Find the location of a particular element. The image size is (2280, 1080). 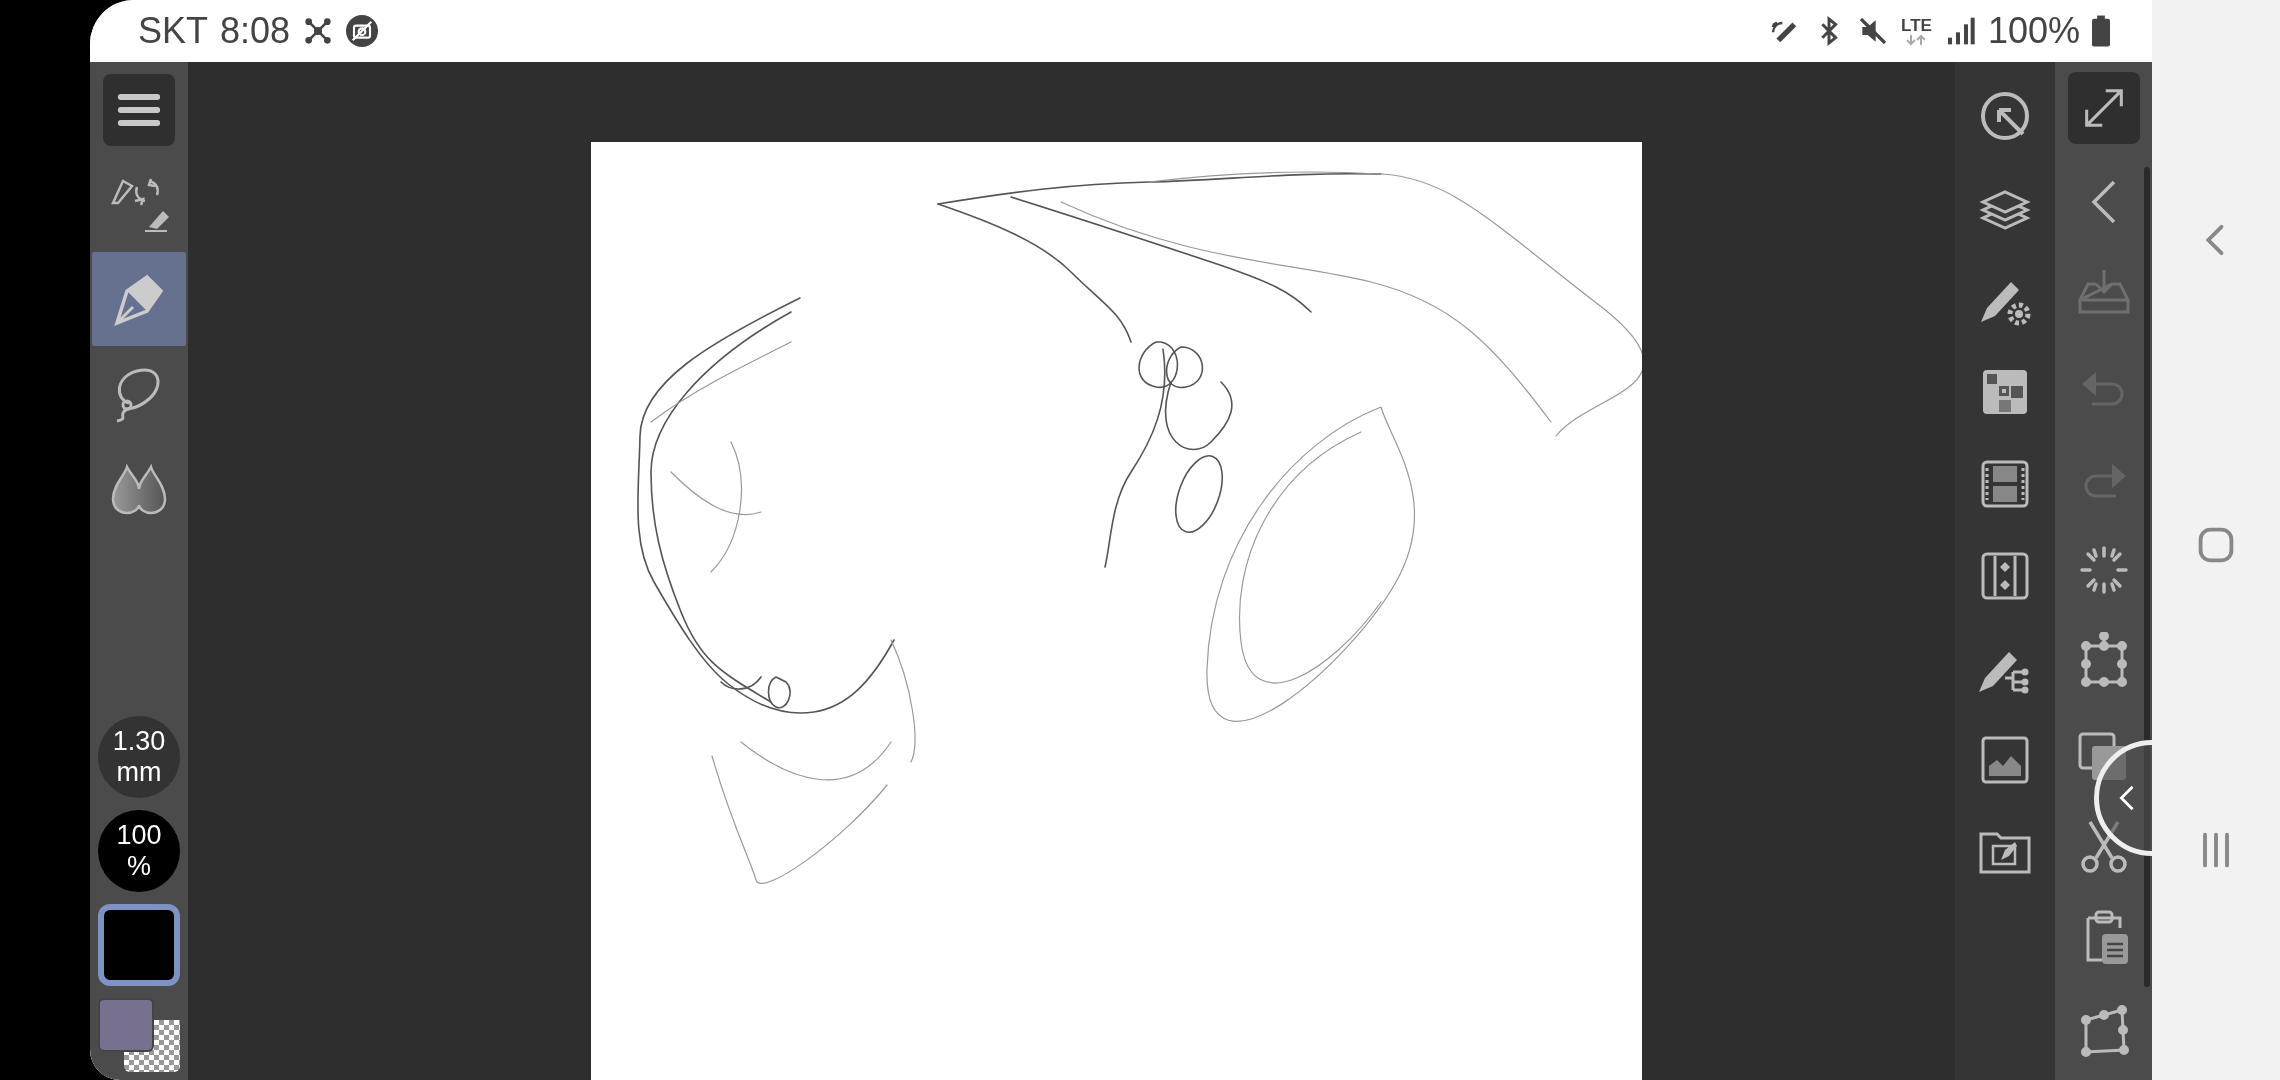

battery-percent: 100% is located at coordinates (2033, 31).